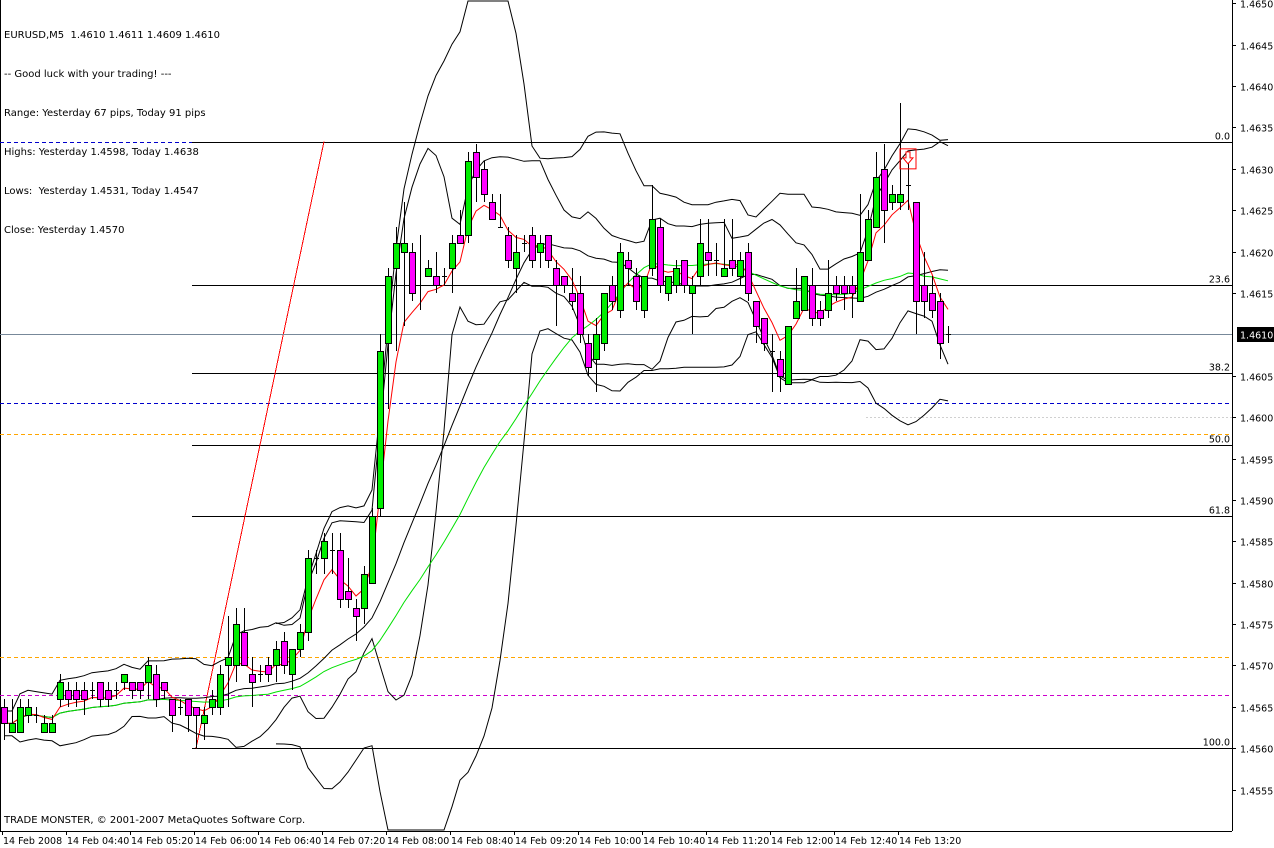 The image size is (1274, 848). Describe the element at coordinates (1256, 171) in the screenshot. I see `price-tick-label: 1.4630` at that location.